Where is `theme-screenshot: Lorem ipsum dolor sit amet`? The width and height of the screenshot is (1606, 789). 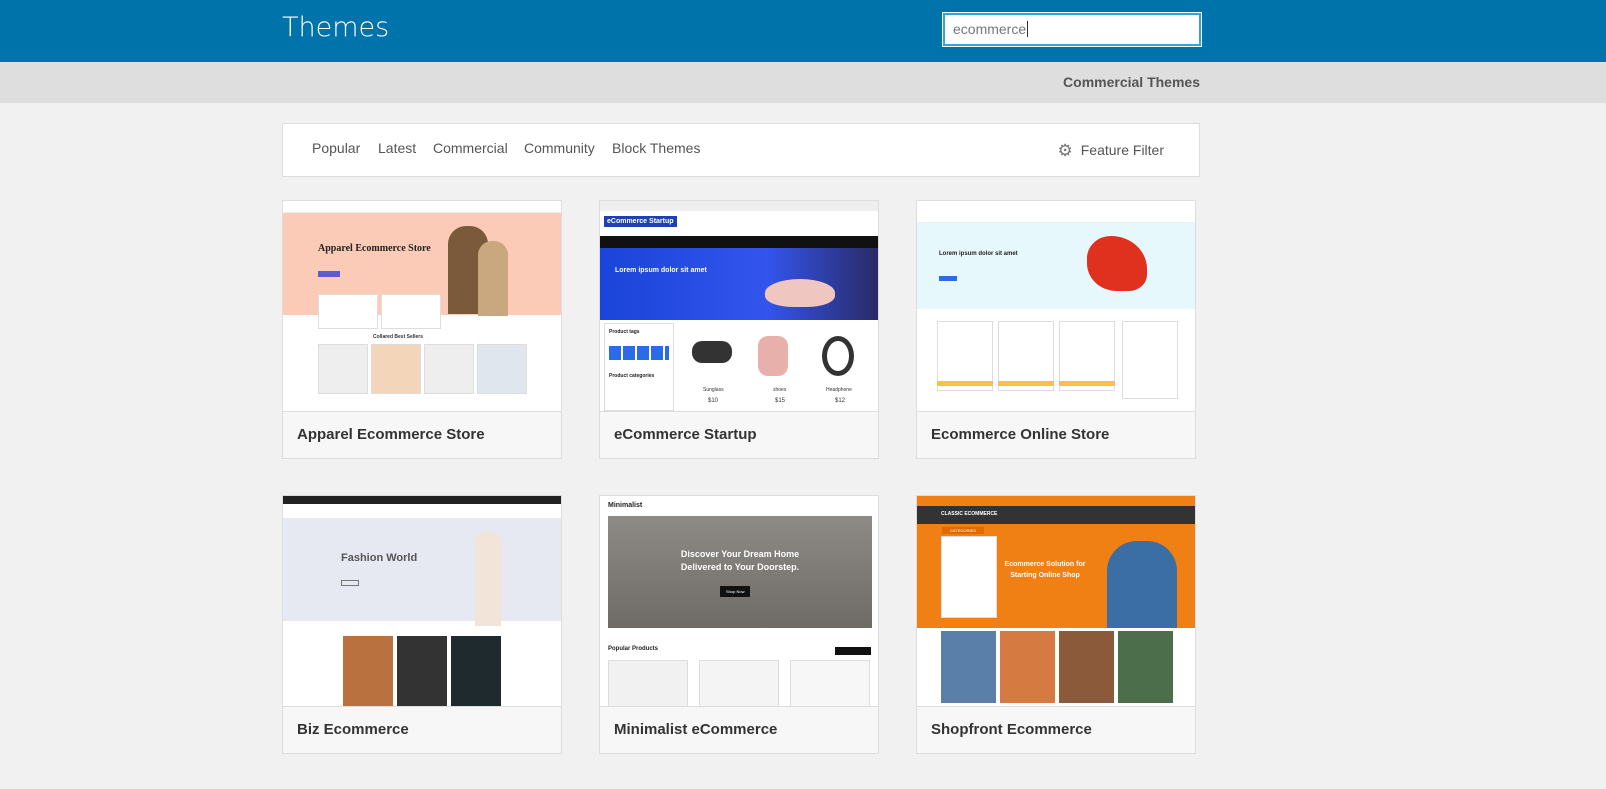
theme-screenshot: Lorem ipsum dolor sit amet is located at coordinates (1056, 306).